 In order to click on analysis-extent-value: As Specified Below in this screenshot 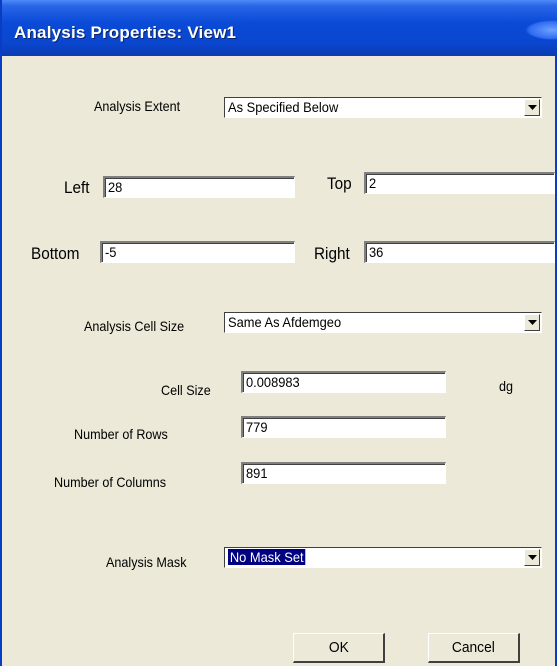, I will do `click(283, 107)`.